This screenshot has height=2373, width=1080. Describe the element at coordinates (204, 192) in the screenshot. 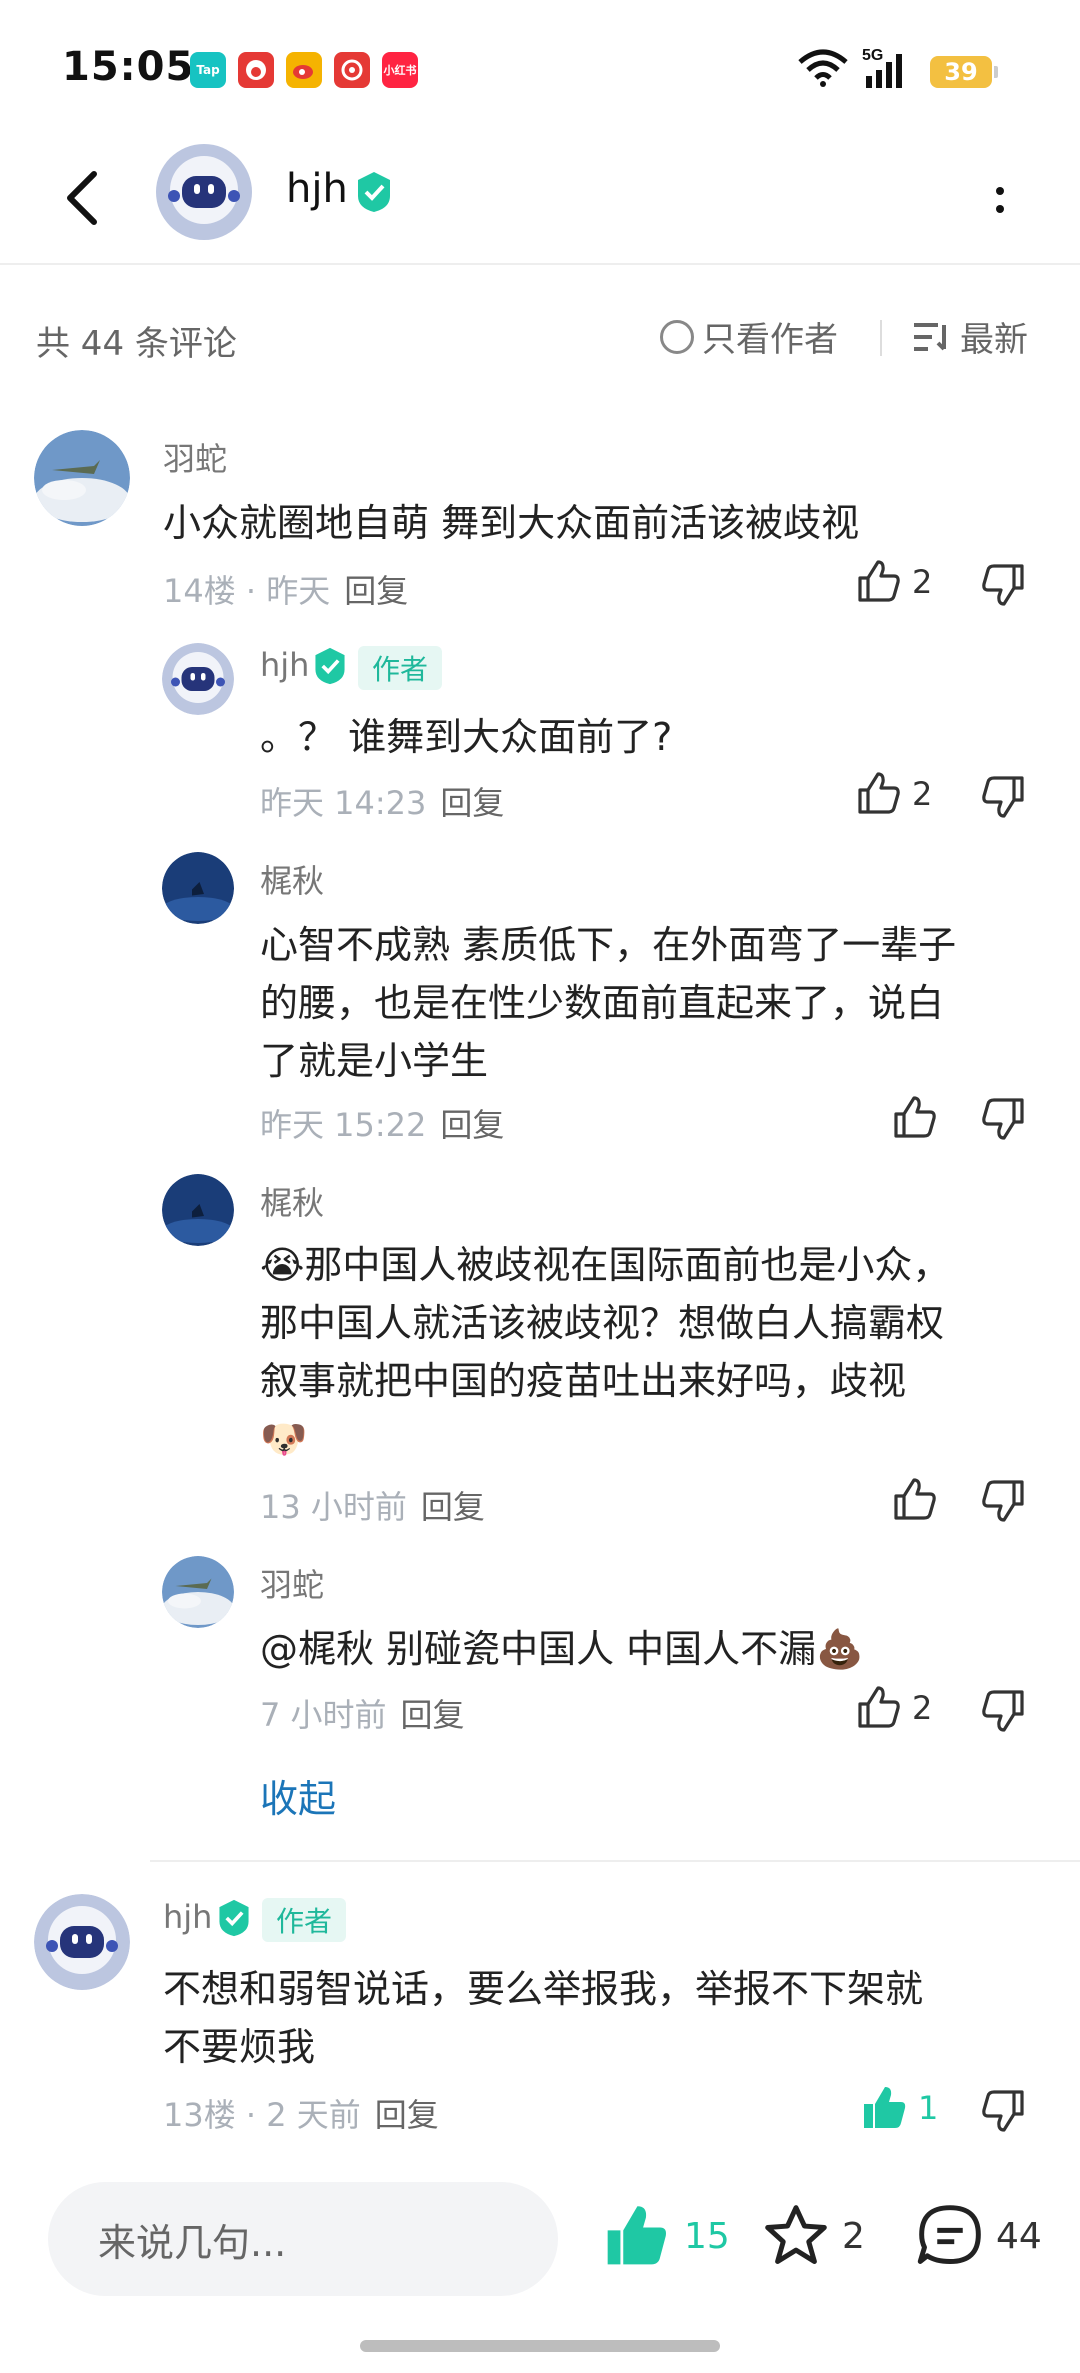

I see `author-avatar` at that location.